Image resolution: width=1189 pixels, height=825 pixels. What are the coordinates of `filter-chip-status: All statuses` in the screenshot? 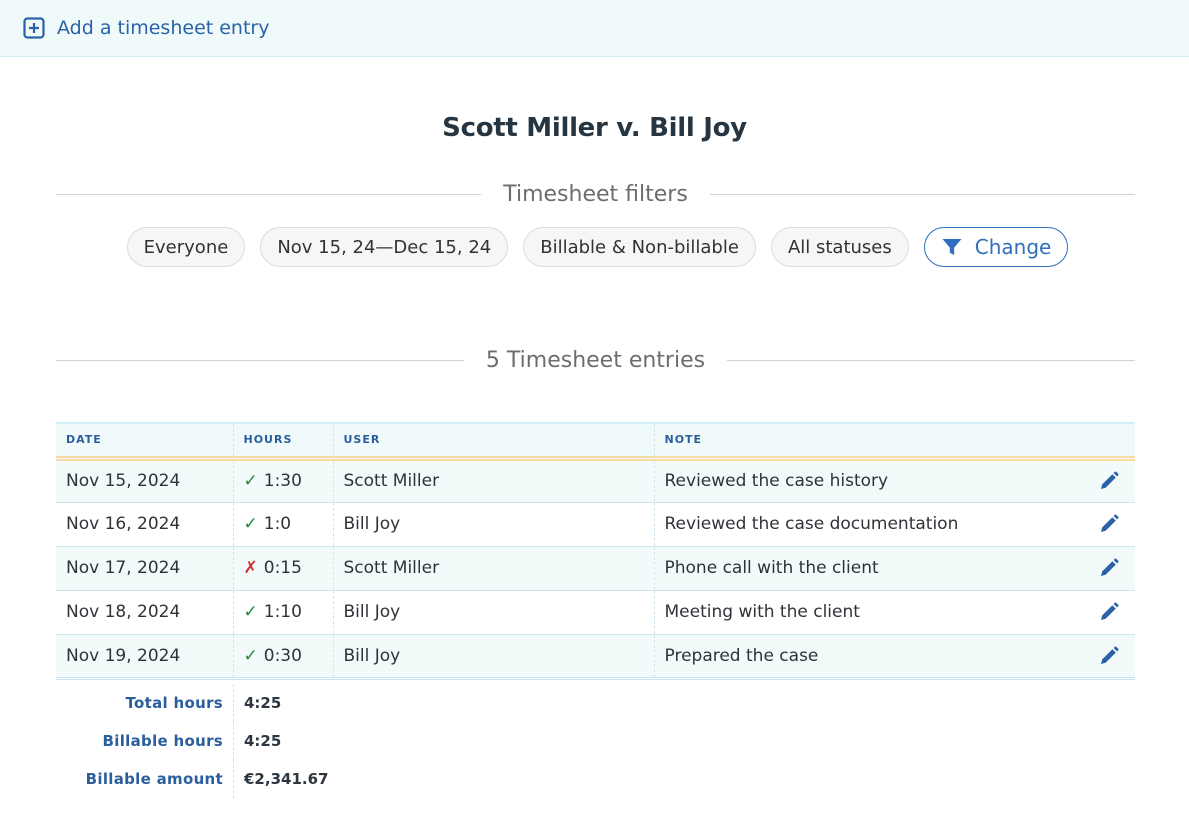 It's located at (839, 247).